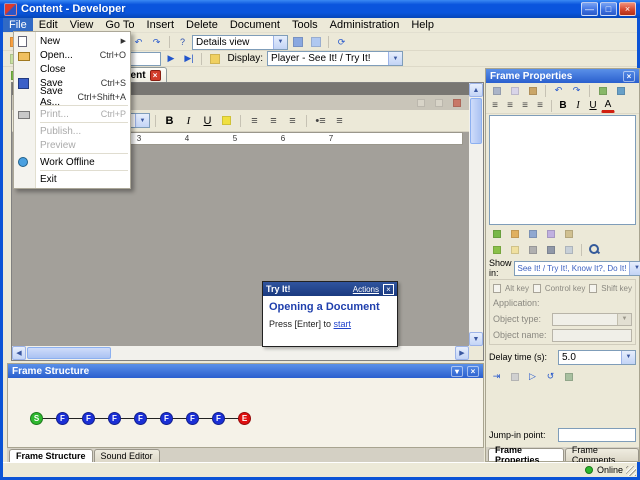  What do you see at coordinates (462, 353) in the screenshot?
I see `scroll-right-icon: ▶` at bounding box center [462, 353].